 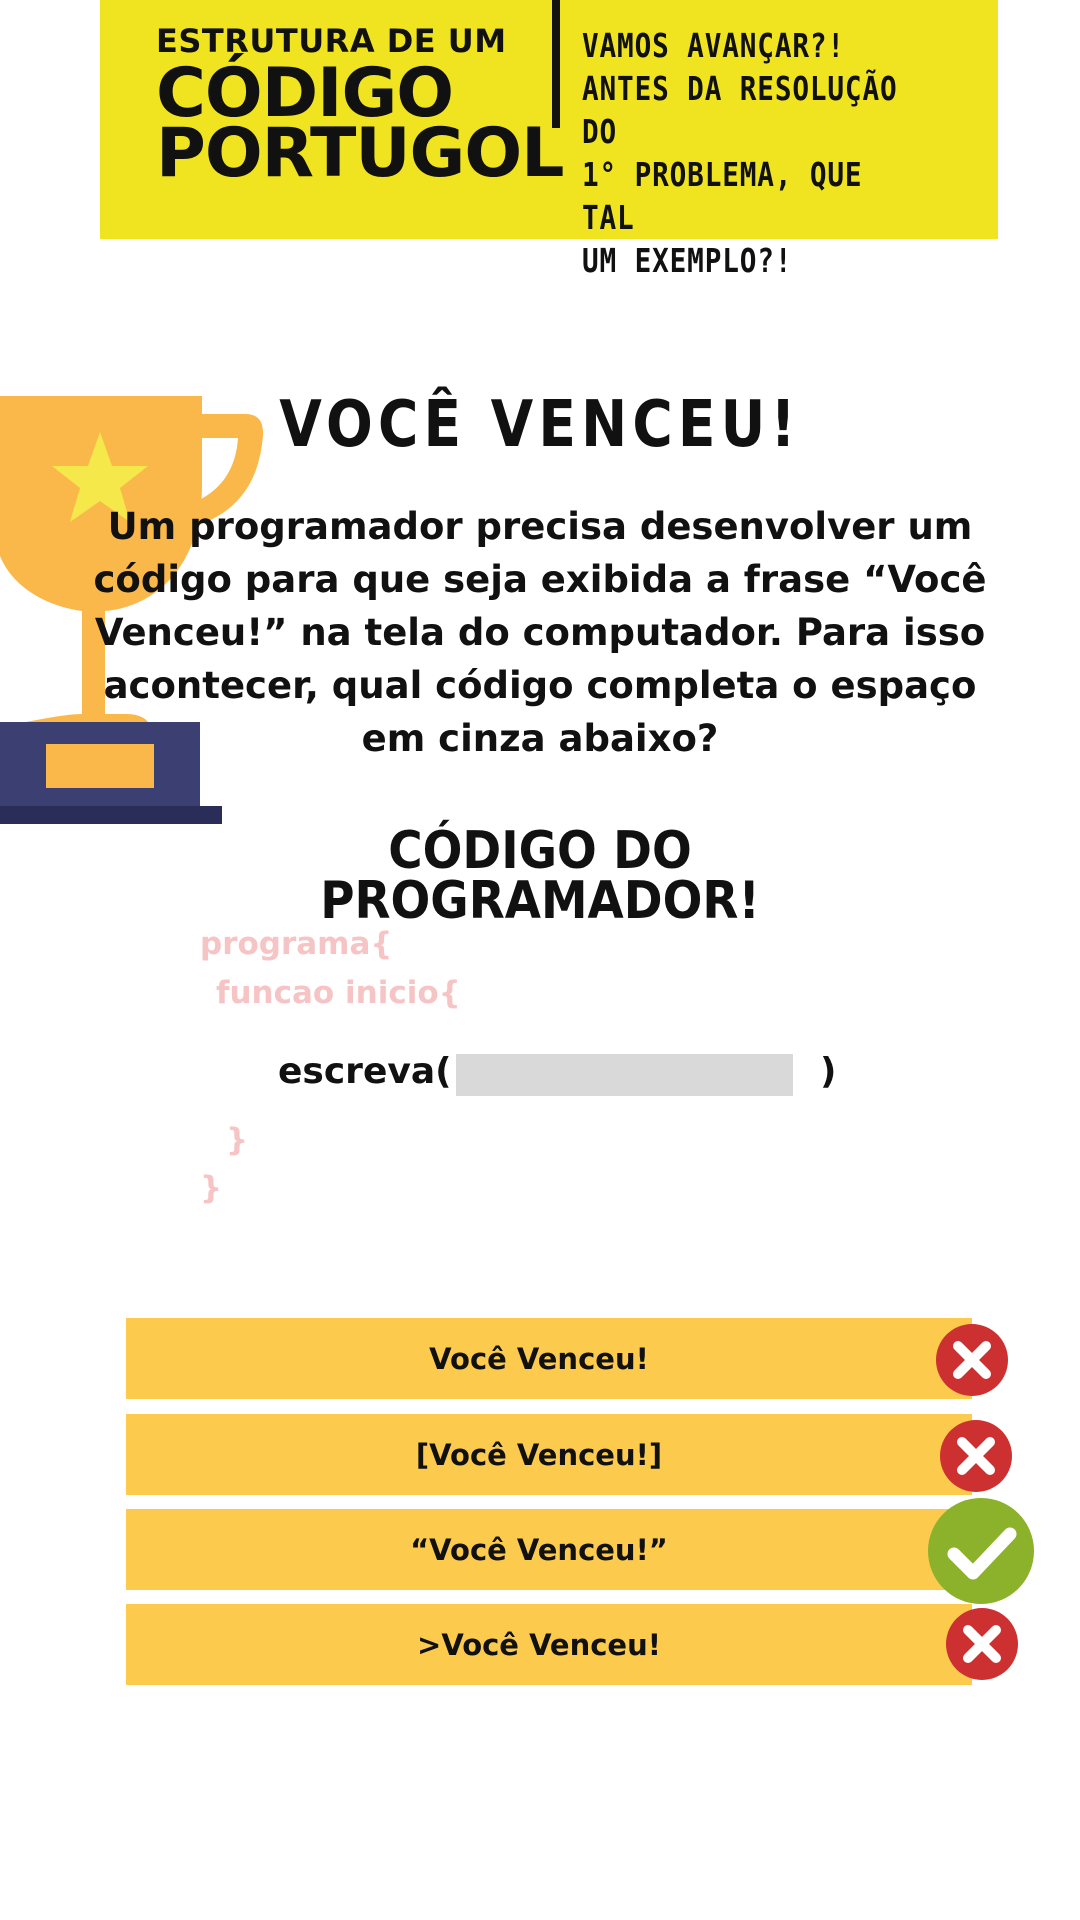 What do you see at coordinates (828, 1071) in the screenshot?
I see `code-close-paren: )` at bounding box center [828, 1071].